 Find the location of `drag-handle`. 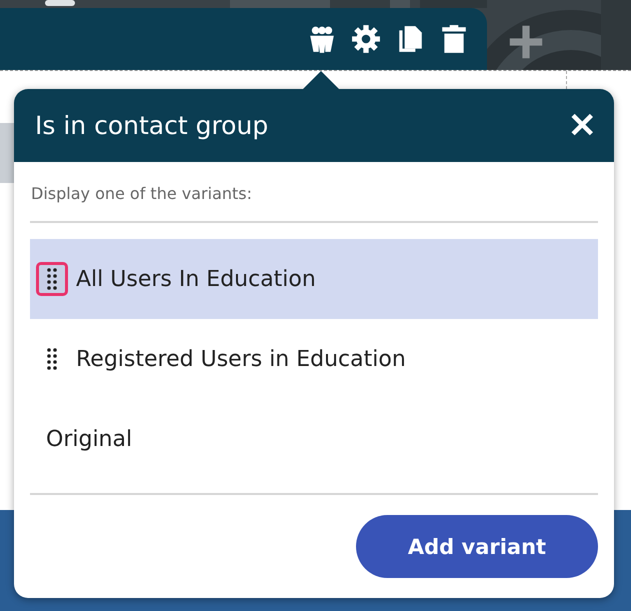

drag-handle is located at coordinates (52, 279).